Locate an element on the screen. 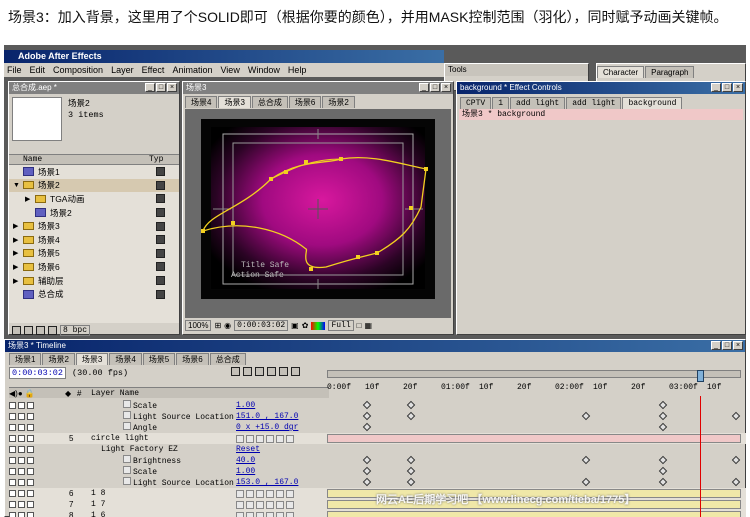 The height and width of the screenshot is (517, 750). comp-marker-icon is located at coordinates (235, 371).